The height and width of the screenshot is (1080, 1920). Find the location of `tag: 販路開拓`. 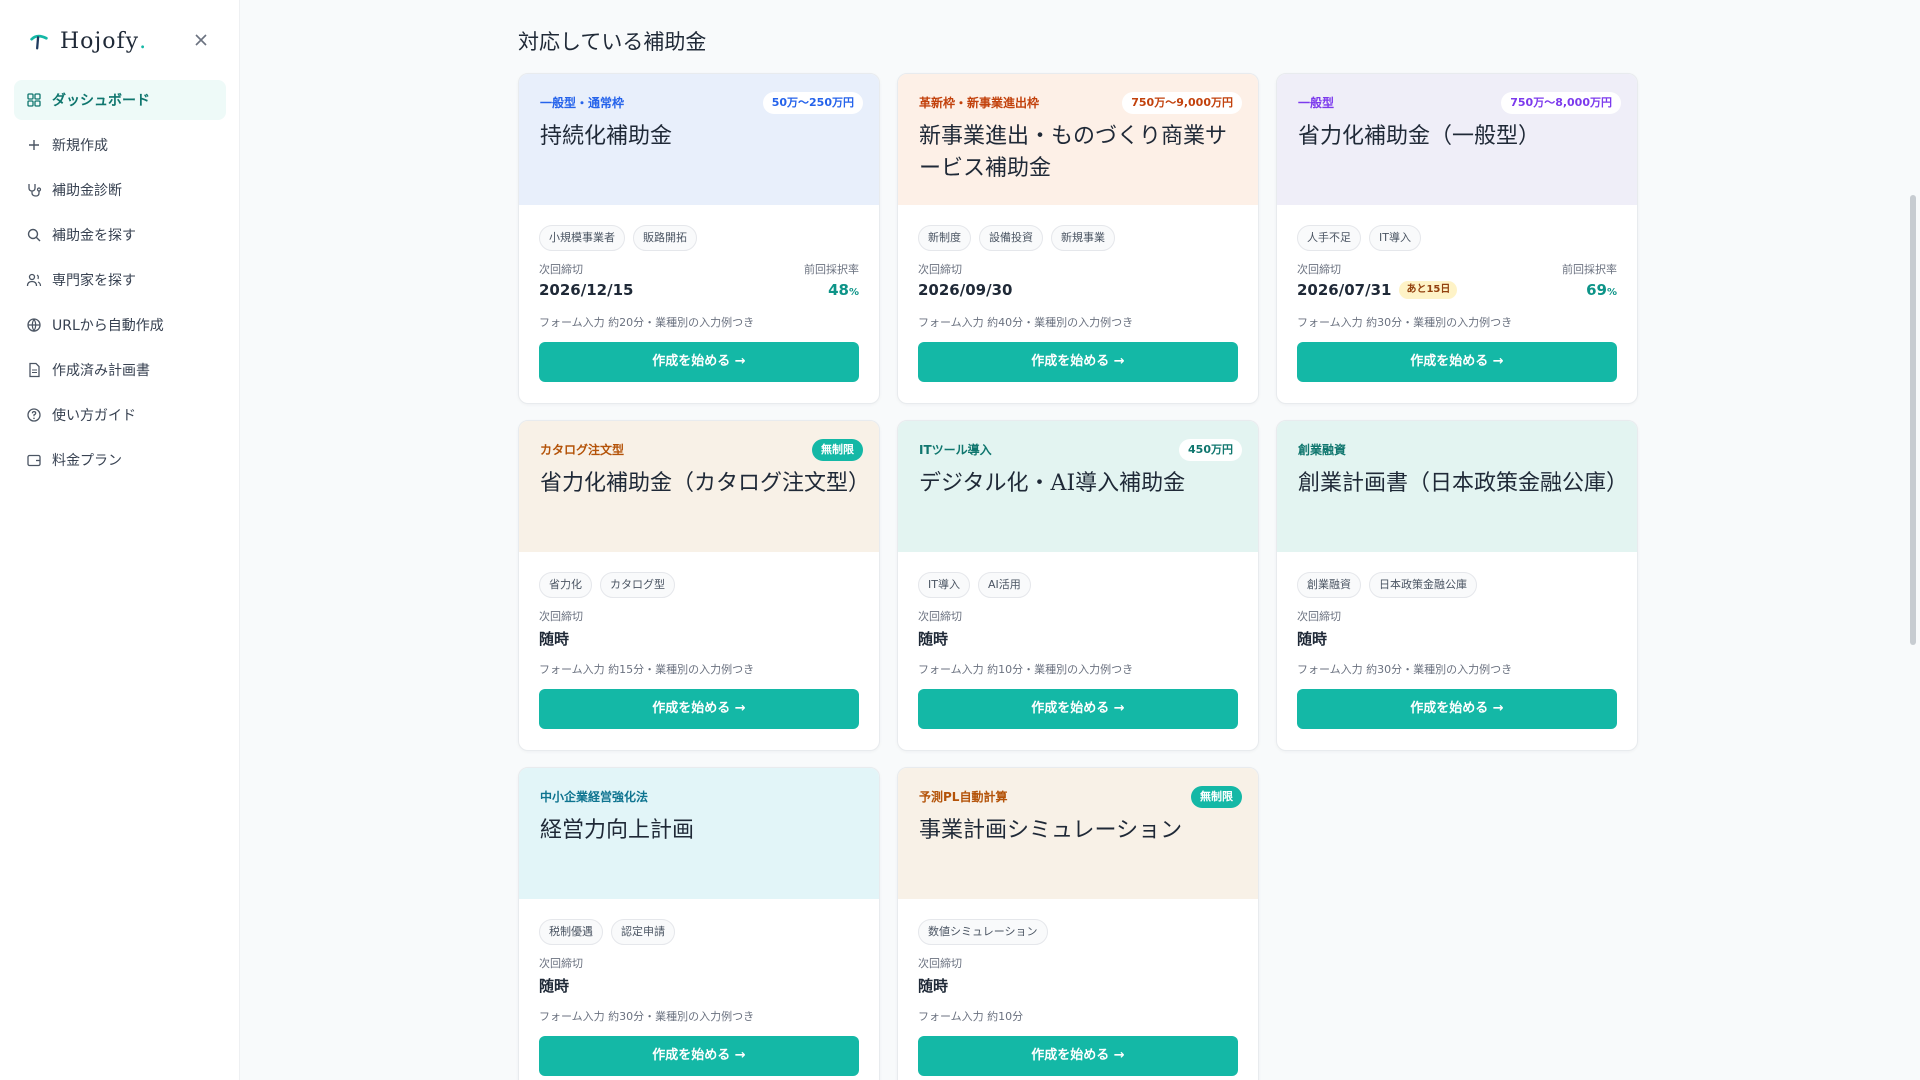

tag: 販路開拓 is located at coordinates (665, 238).